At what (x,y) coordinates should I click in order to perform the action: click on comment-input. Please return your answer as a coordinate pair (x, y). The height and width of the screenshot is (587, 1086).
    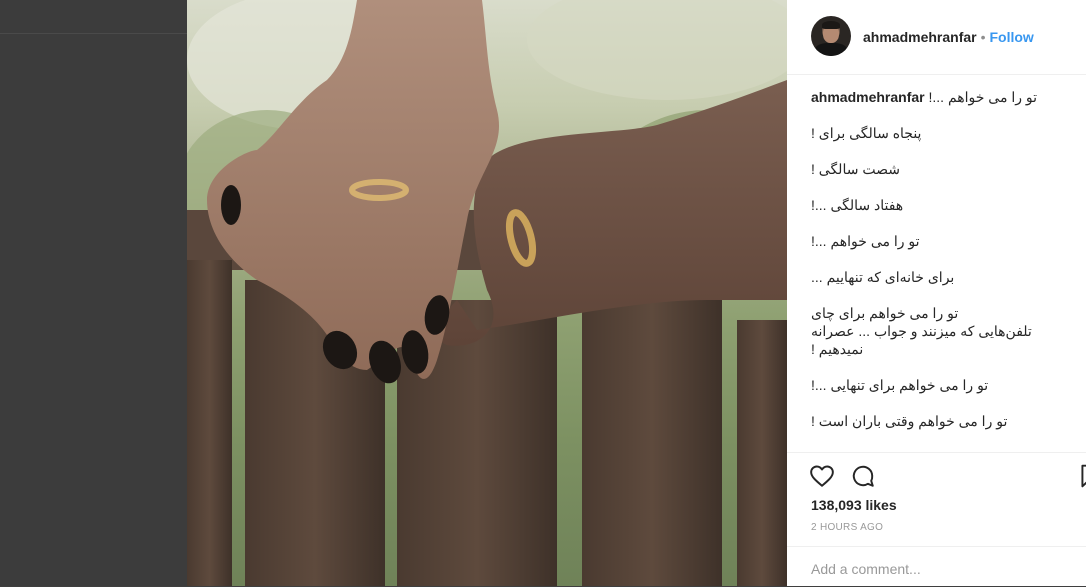
    Looking at the image, I should click on (936, 569).